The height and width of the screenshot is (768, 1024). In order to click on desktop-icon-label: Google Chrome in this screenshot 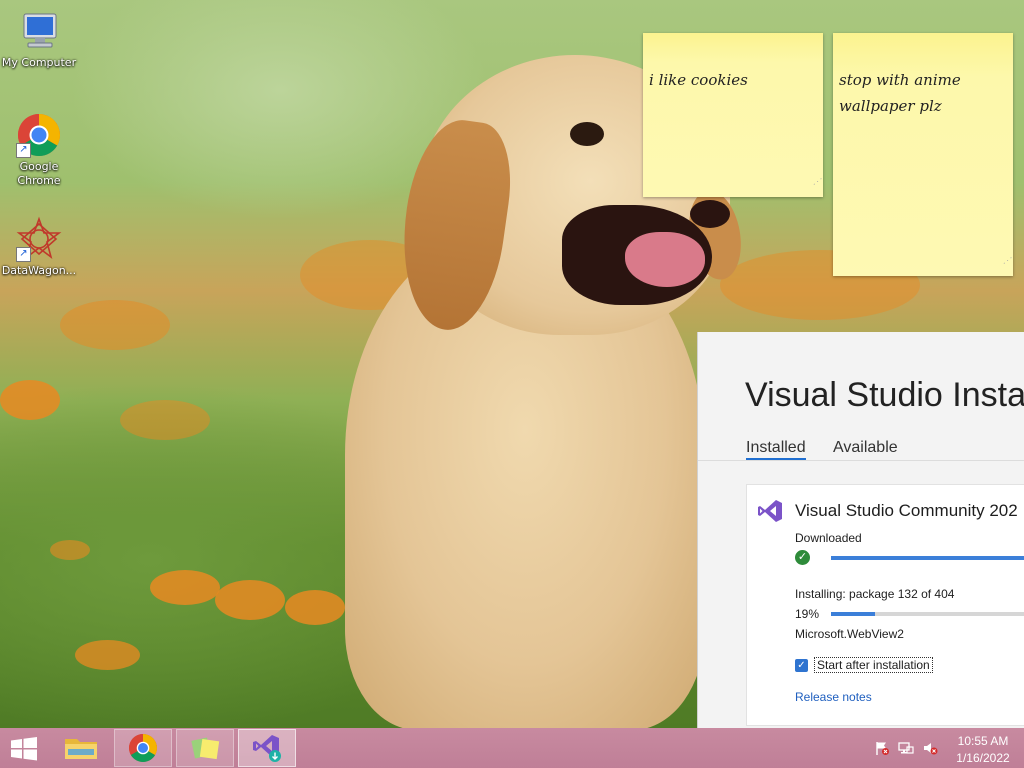, I will do `click(39, 173)`.